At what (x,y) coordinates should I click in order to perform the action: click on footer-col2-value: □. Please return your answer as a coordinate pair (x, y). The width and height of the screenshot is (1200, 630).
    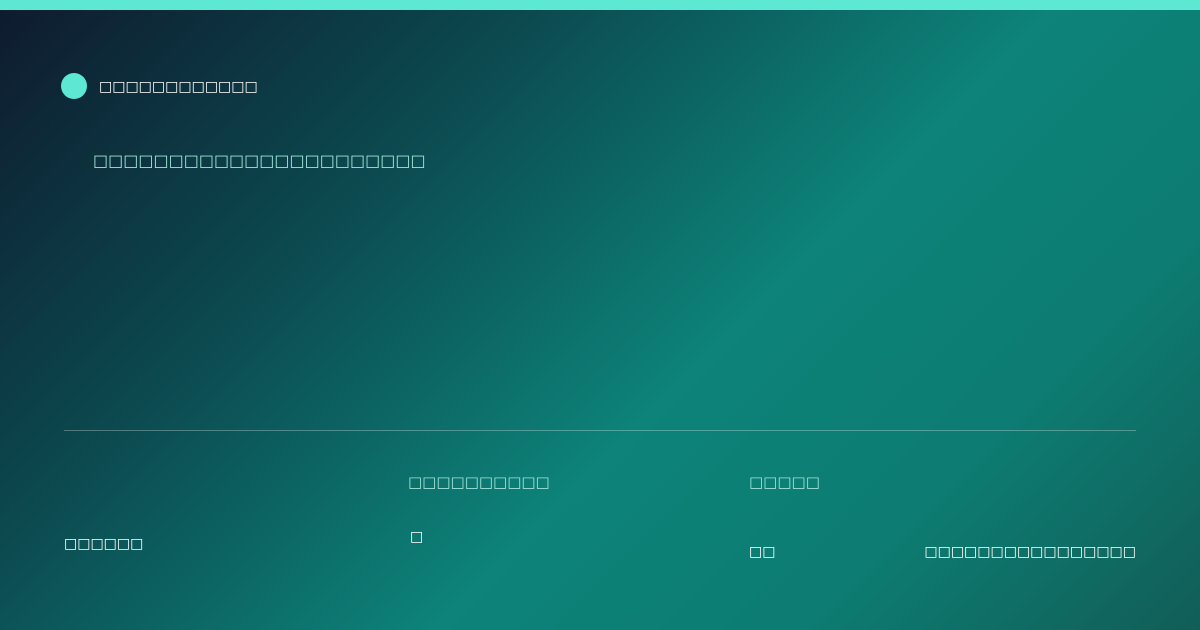
    Looking at the image, I should click on (417, 537).